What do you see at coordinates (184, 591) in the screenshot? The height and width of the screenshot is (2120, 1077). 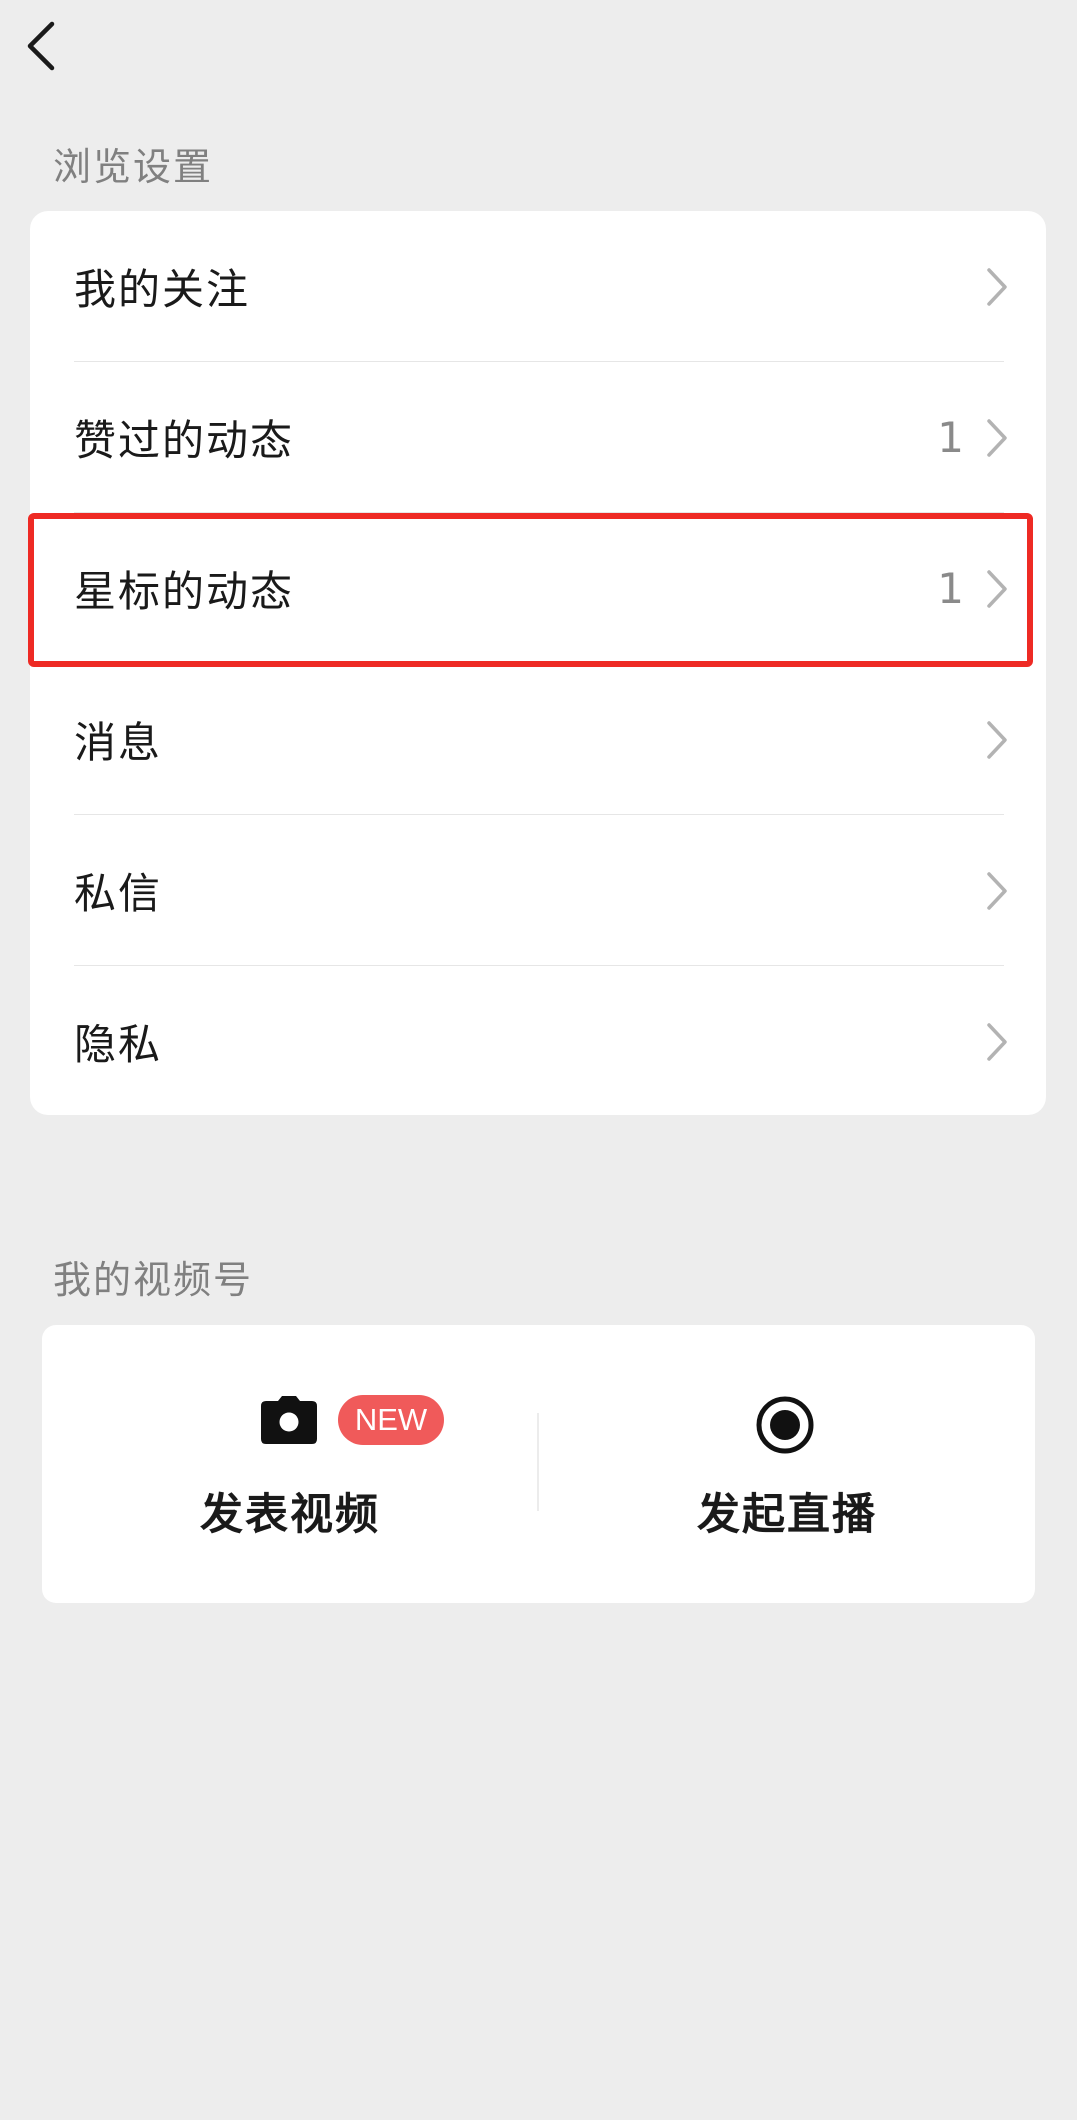 I see `row-label: 星标的动态` at bounding box center [184, 591].